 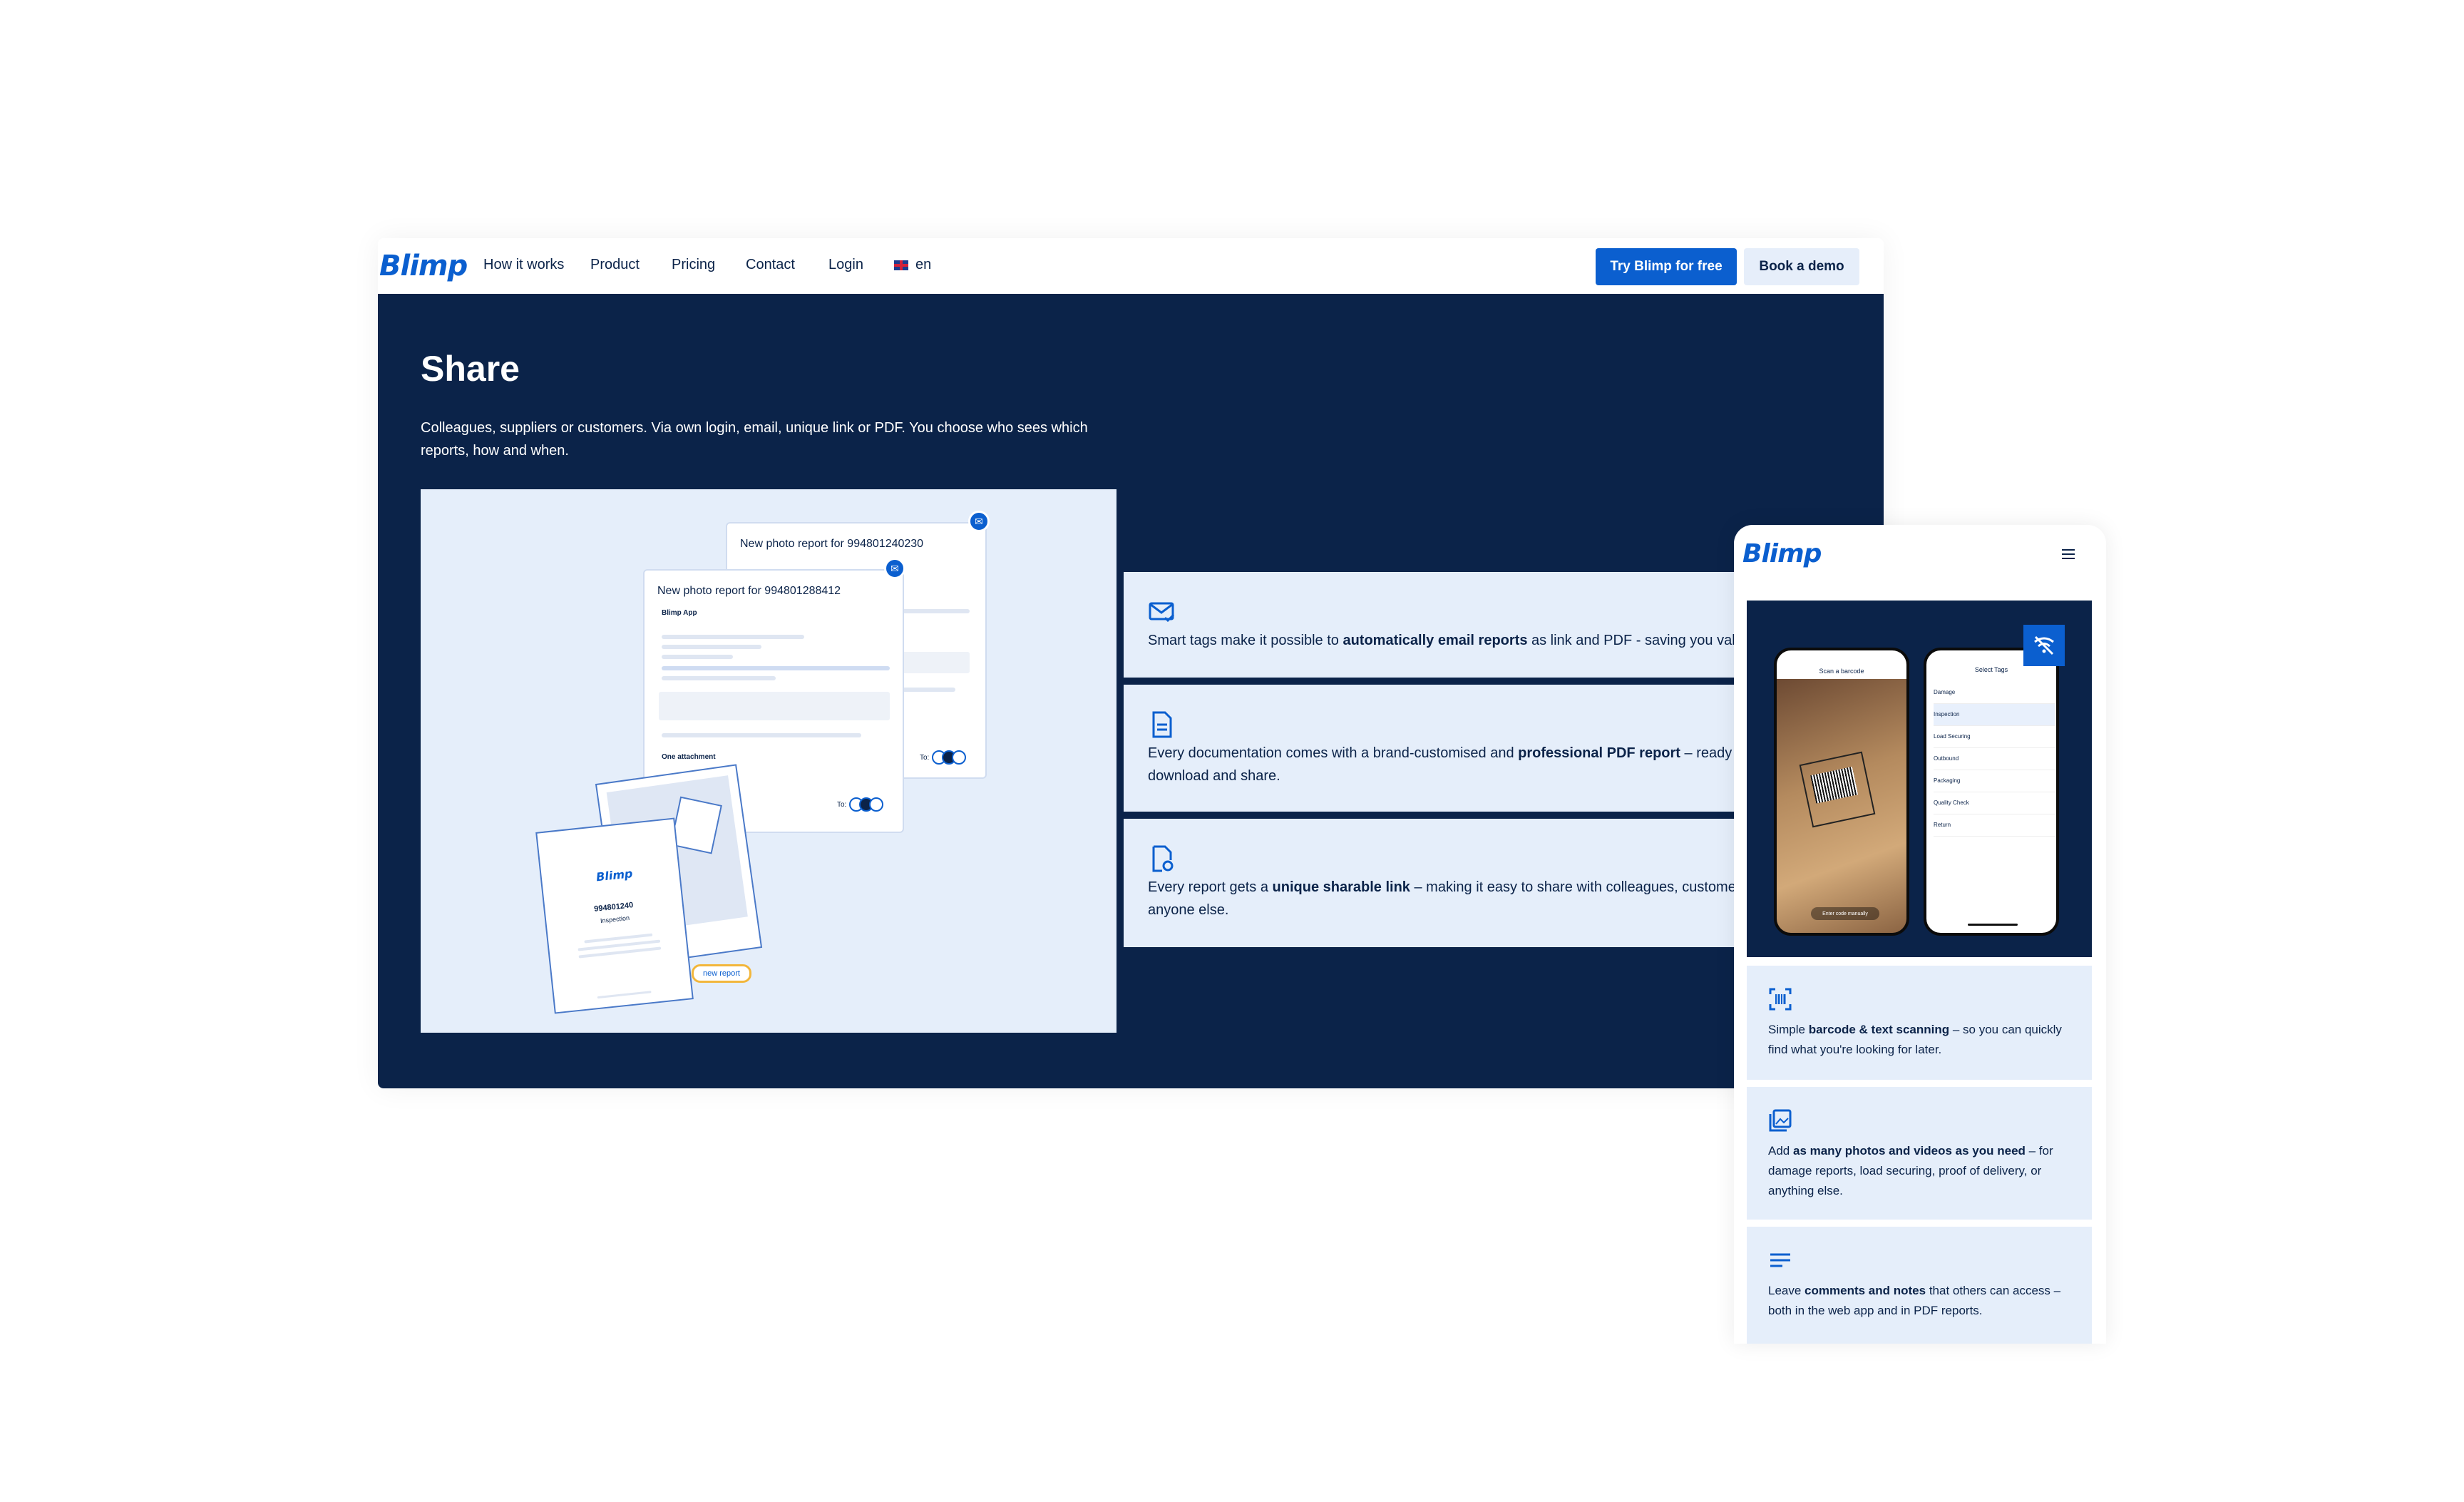 What do you see at coordinates (470, 369) in the screenshot?
I see `section-title: Share` at bounding box center [470, 369].